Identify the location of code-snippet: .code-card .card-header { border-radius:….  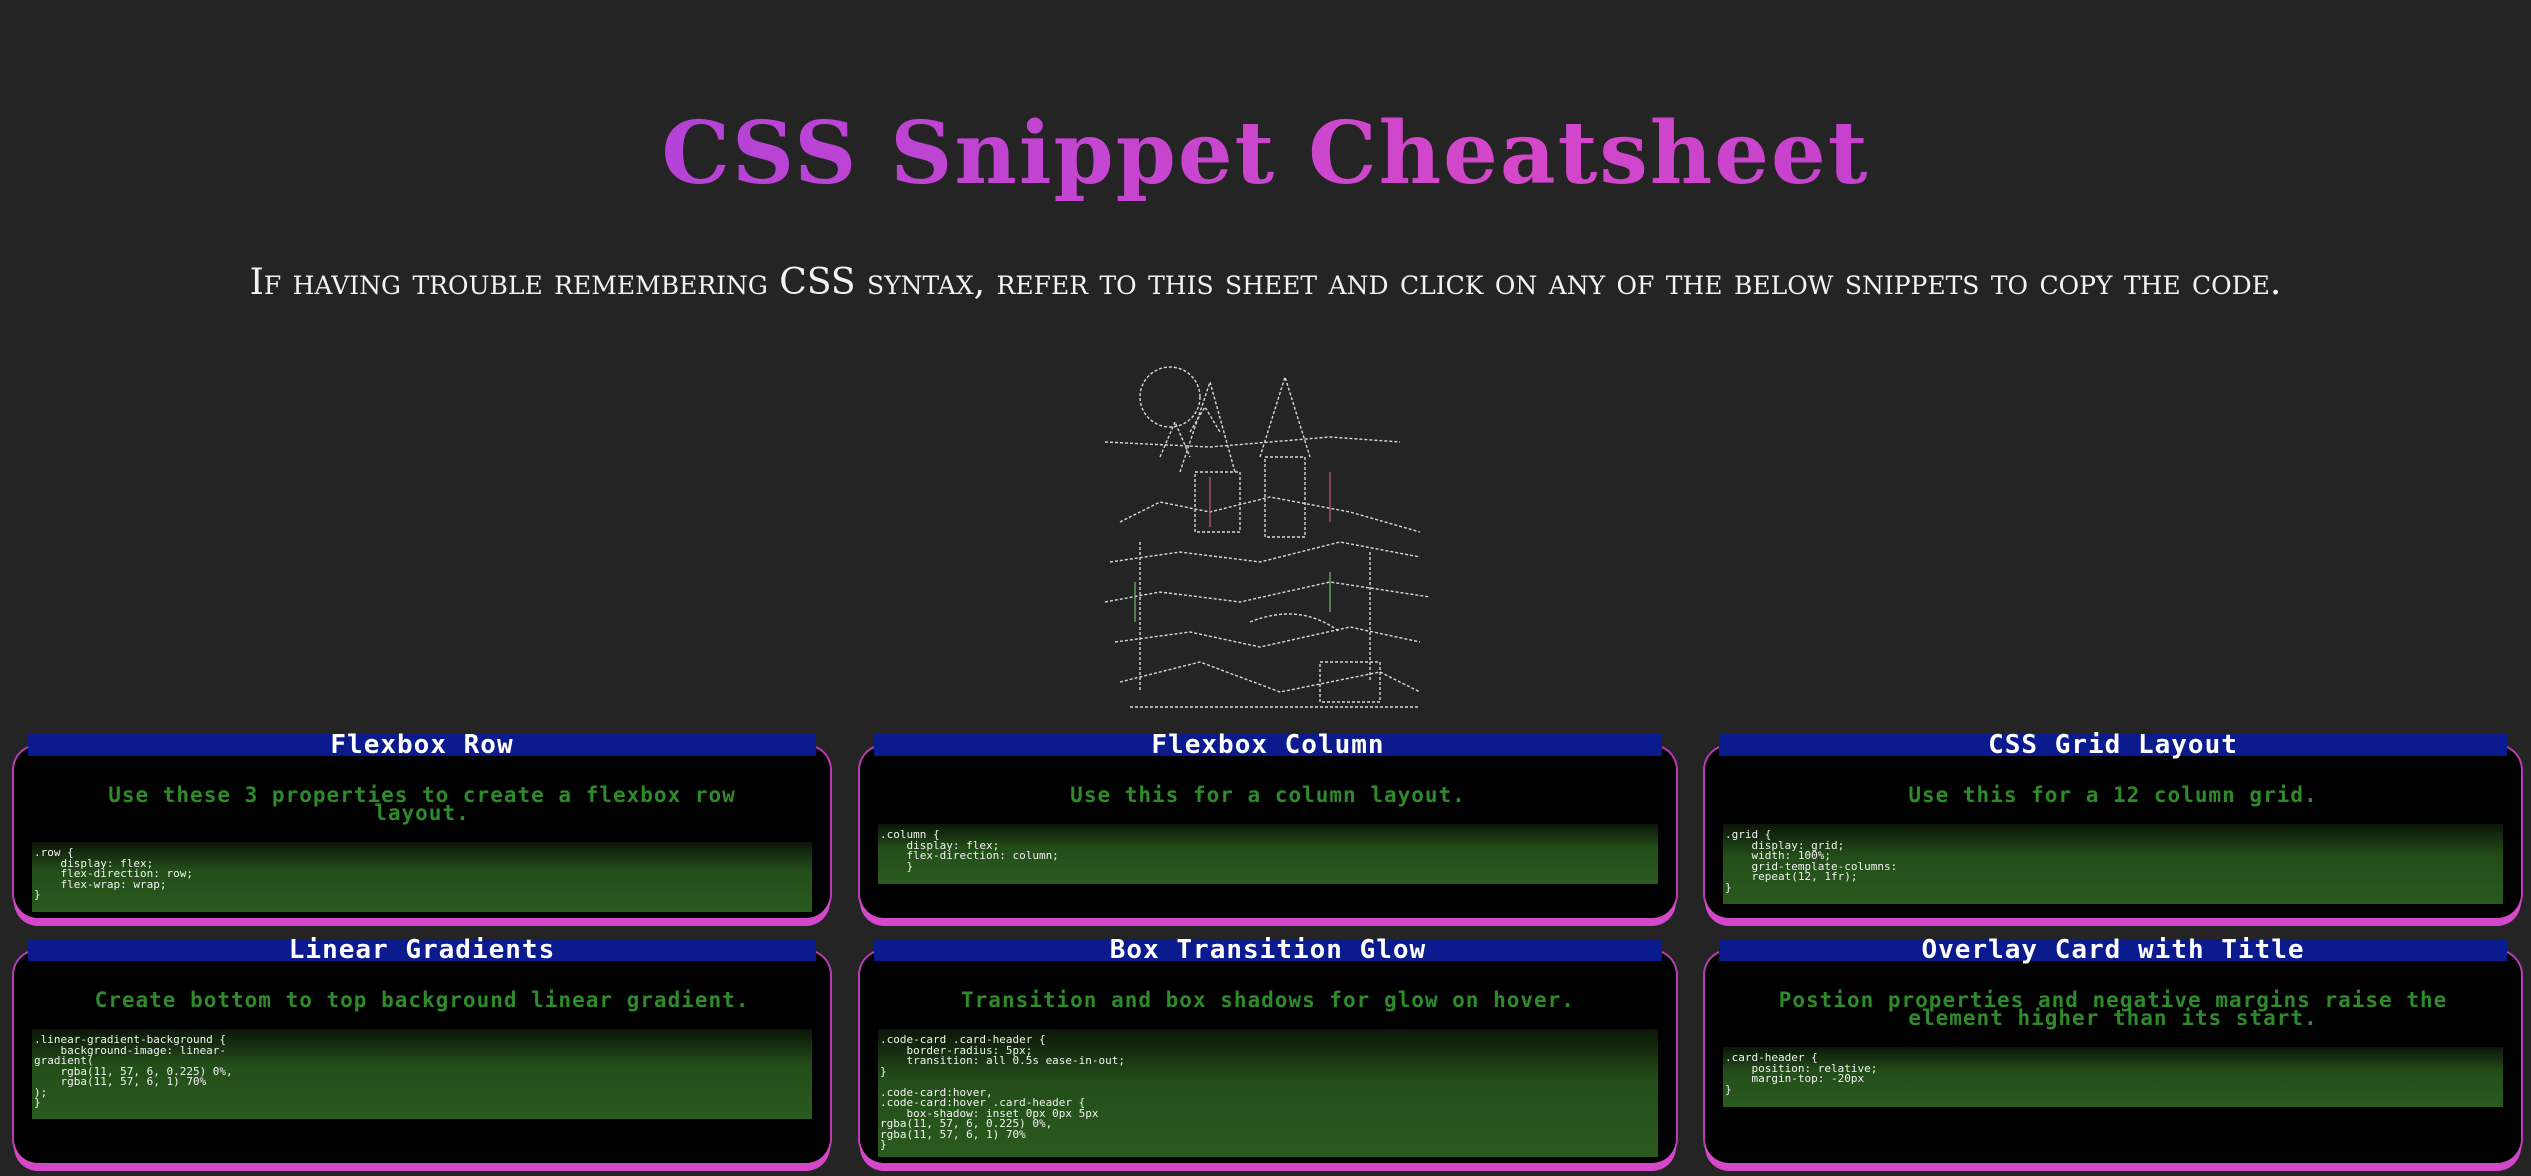
(1268, 1093).